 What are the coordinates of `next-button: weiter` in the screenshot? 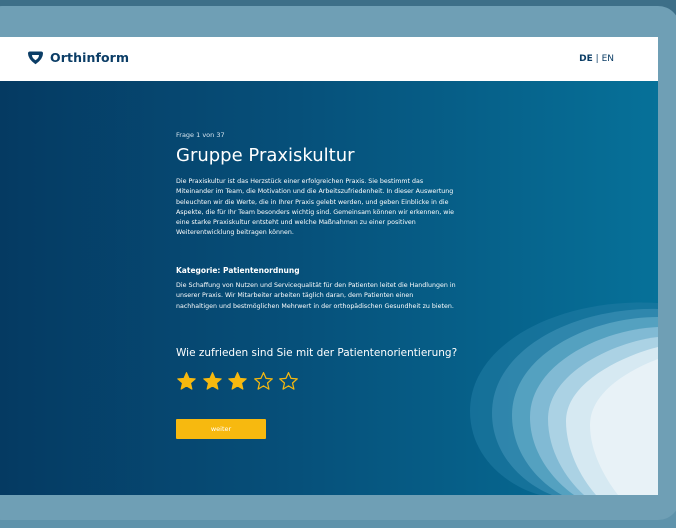 It's located at (221, 429).